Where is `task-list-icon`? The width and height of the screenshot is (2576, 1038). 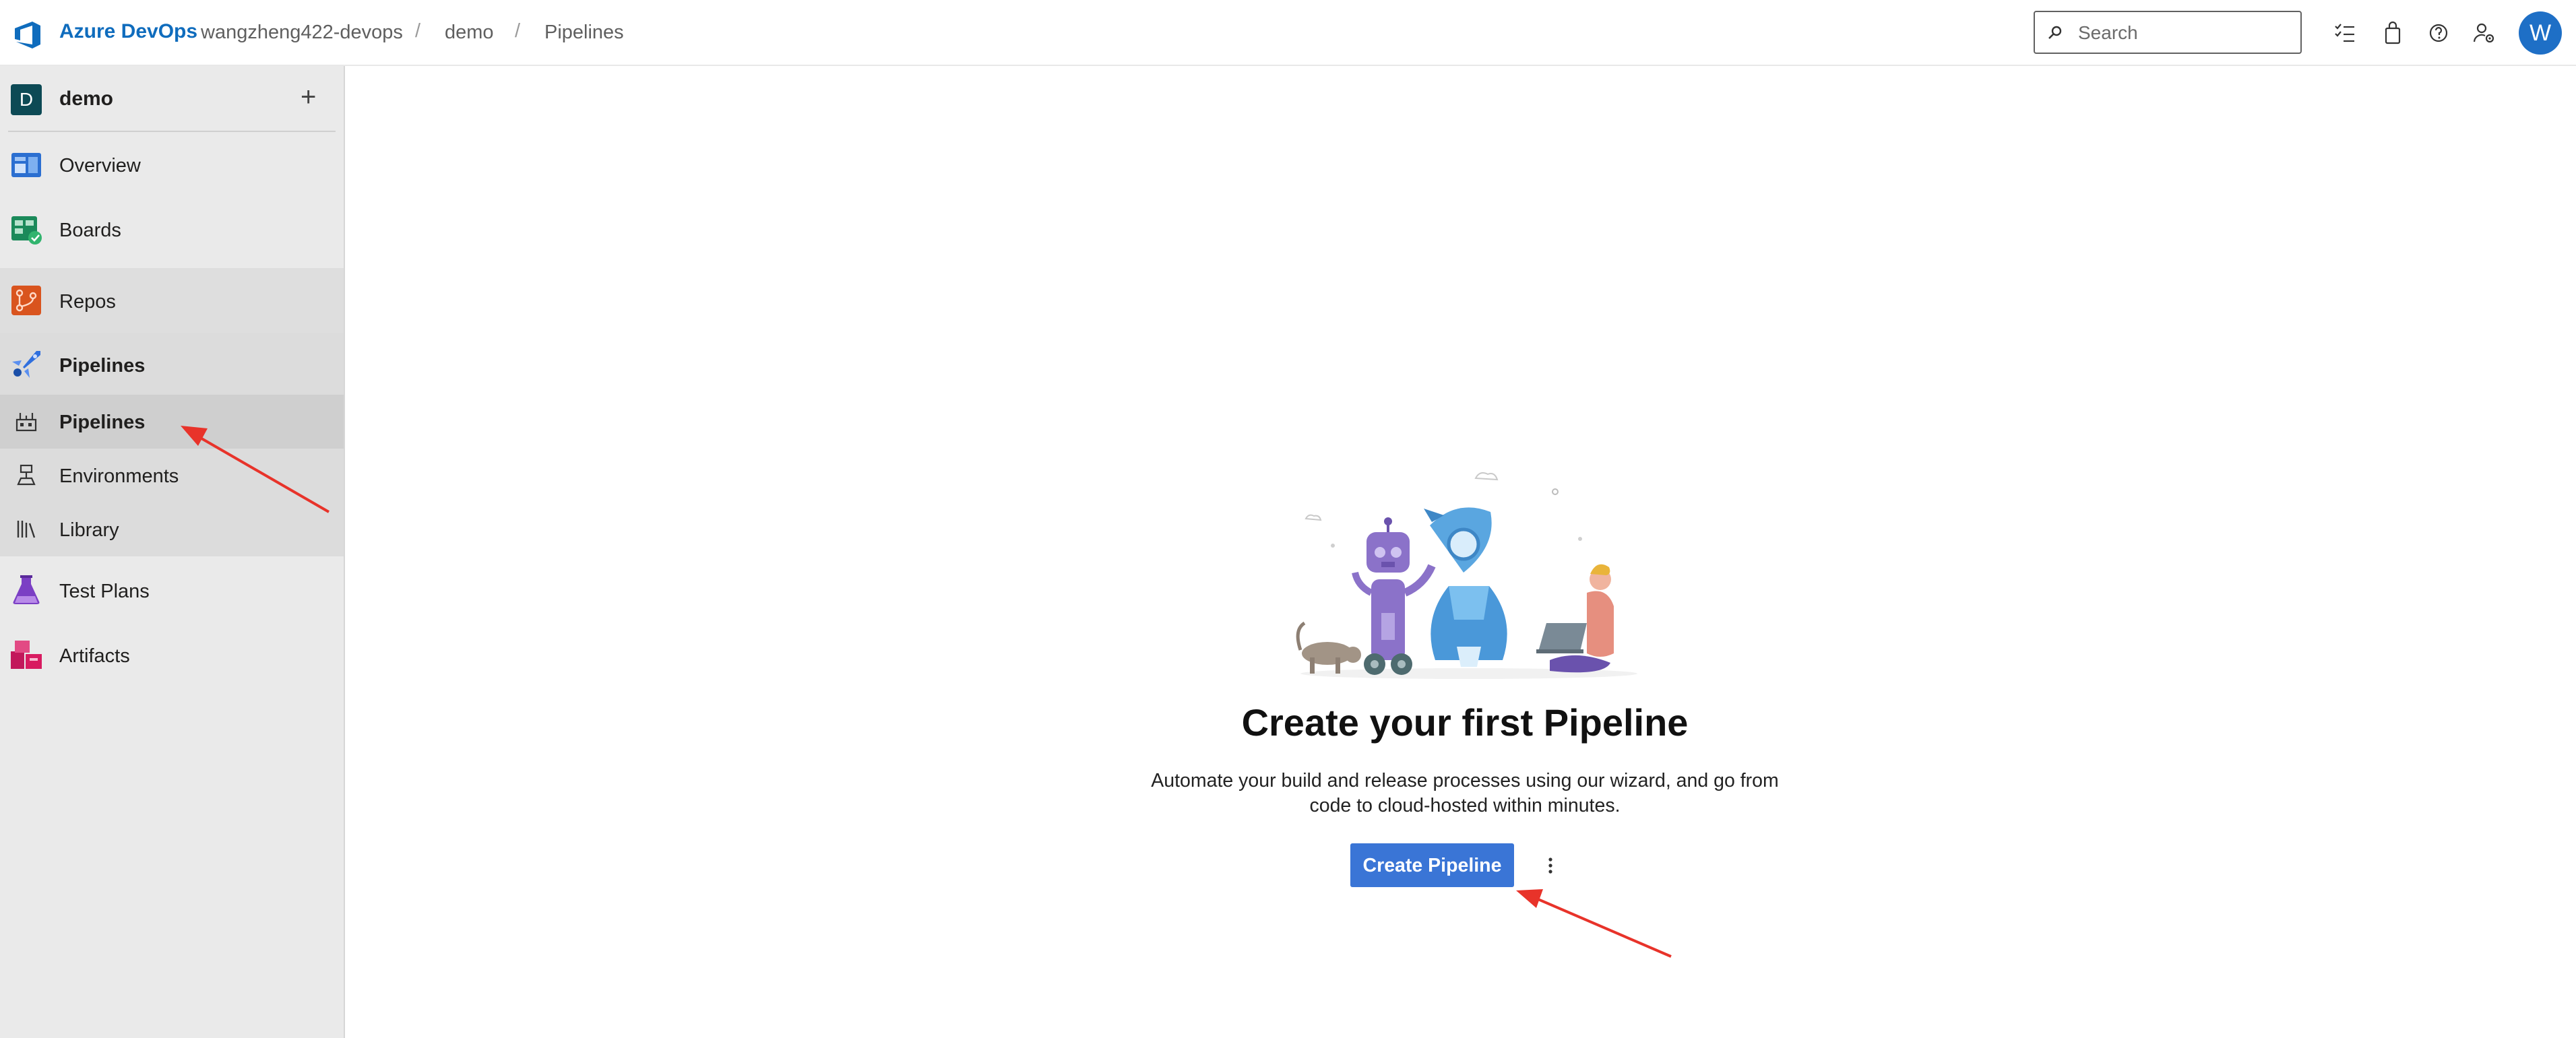
task-list-icon is located at coordinates (2345, 33).